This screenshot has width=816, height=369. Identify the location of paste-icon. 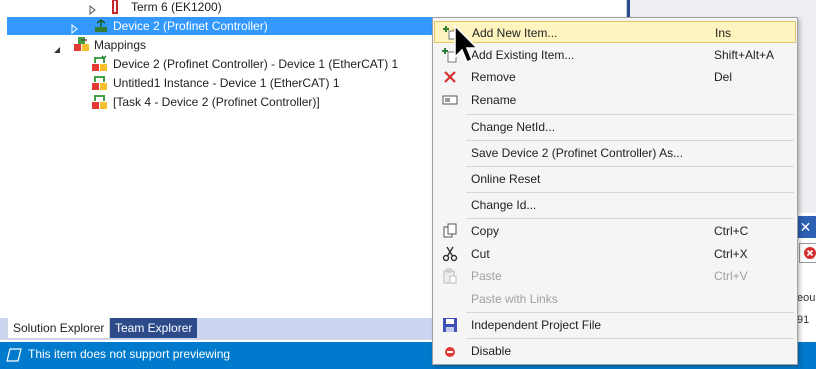
(450, 276).